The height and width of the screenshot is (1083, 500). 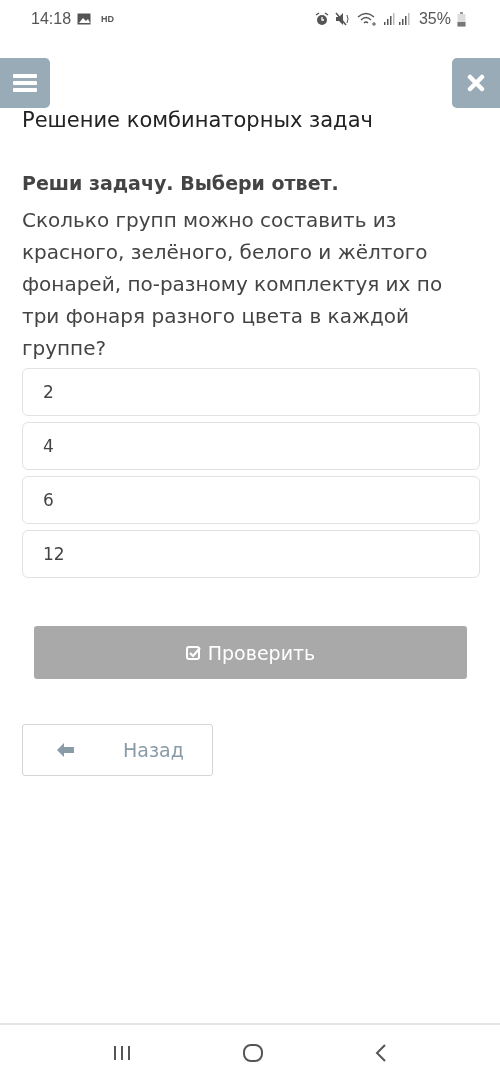 What do you see at coordinates (193, 652) in the screenshot?
I see `checkbox-icon` at bounding box center [193, 652].